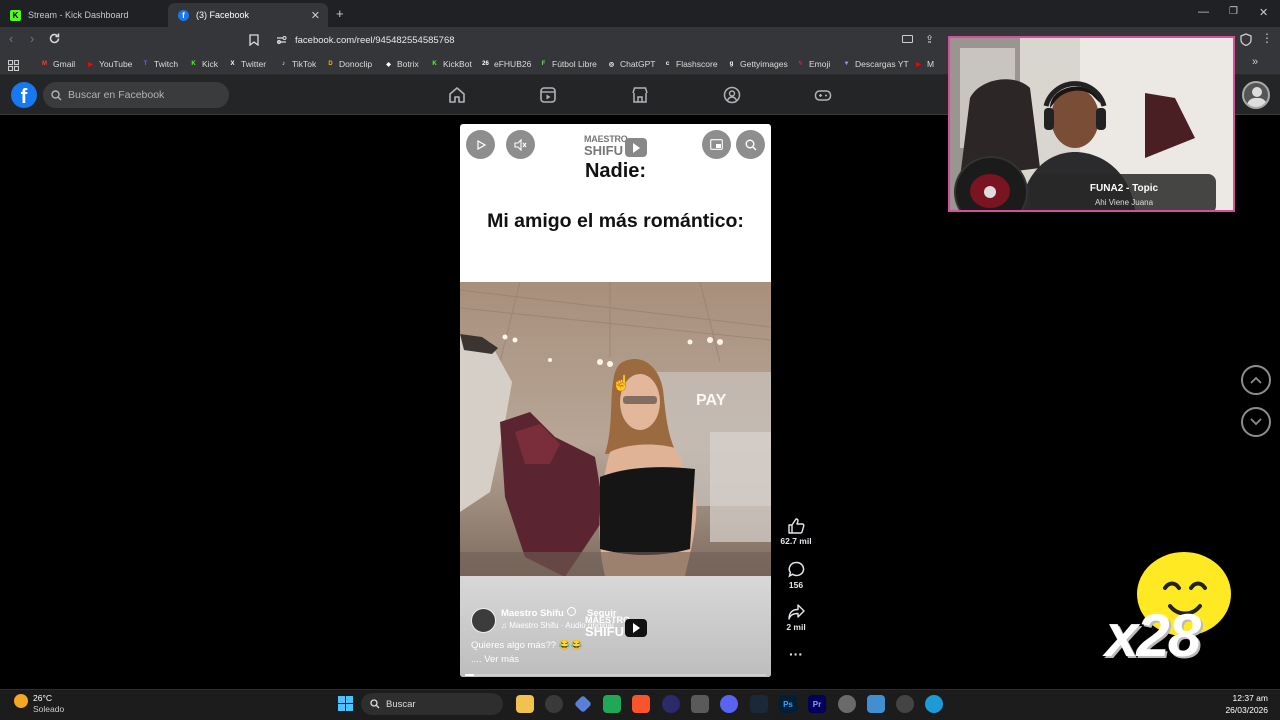 The width and height of the screenshot is (1280, 720). What do you see at coordinates (716, 144) in the screenshot?
I see `picture-in-picture-icon` at bounding box center [716, 144].